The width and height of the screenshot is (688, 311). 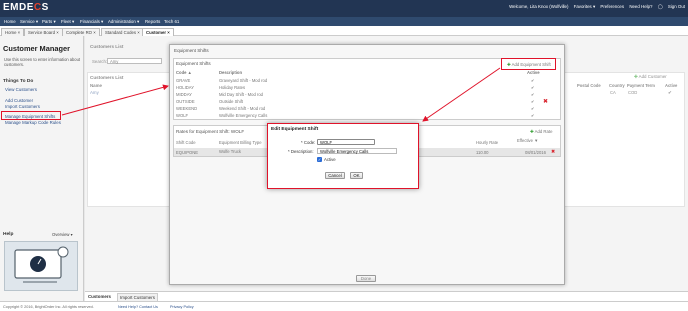 What do you see at coordinates (99, 296) in the screenshot?
I see `bottom-tab-customers: Customers` at bounding box center [99, 296].